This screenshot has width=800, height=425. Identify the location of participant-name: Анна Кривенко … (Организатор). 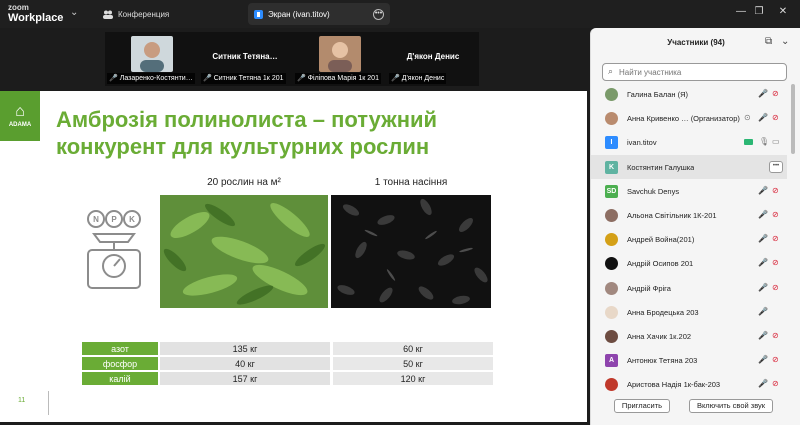
(683, 119).